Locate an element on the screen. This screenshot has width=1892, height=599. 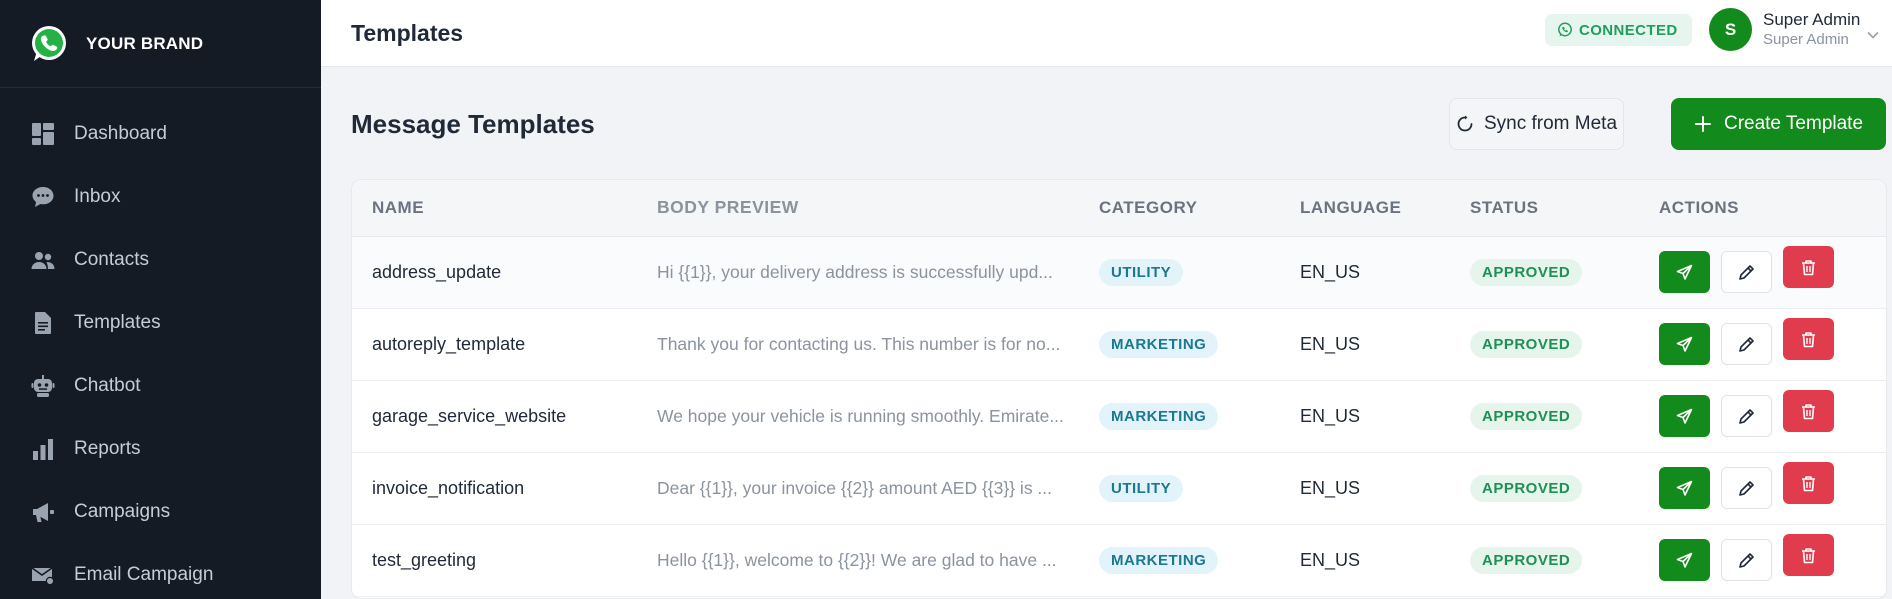
create-template-button: Create Template is located at coordinates (1778, 124).